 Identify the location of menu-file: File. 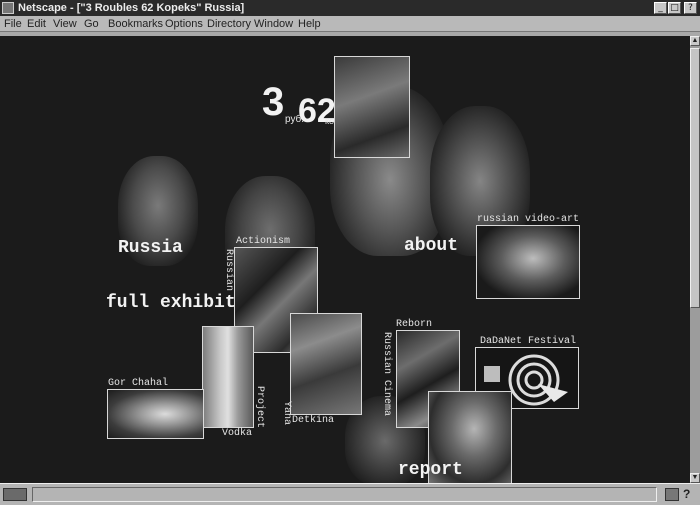
(13, 24).